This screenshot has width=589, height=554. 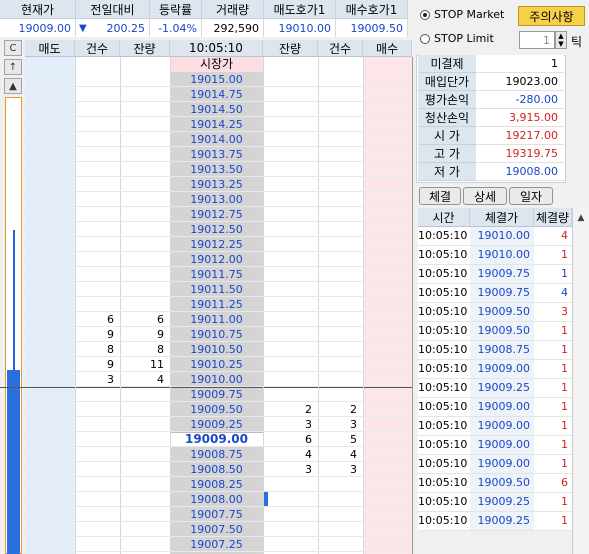 I want to click on clear-button: C, so click(x=13, y=48).